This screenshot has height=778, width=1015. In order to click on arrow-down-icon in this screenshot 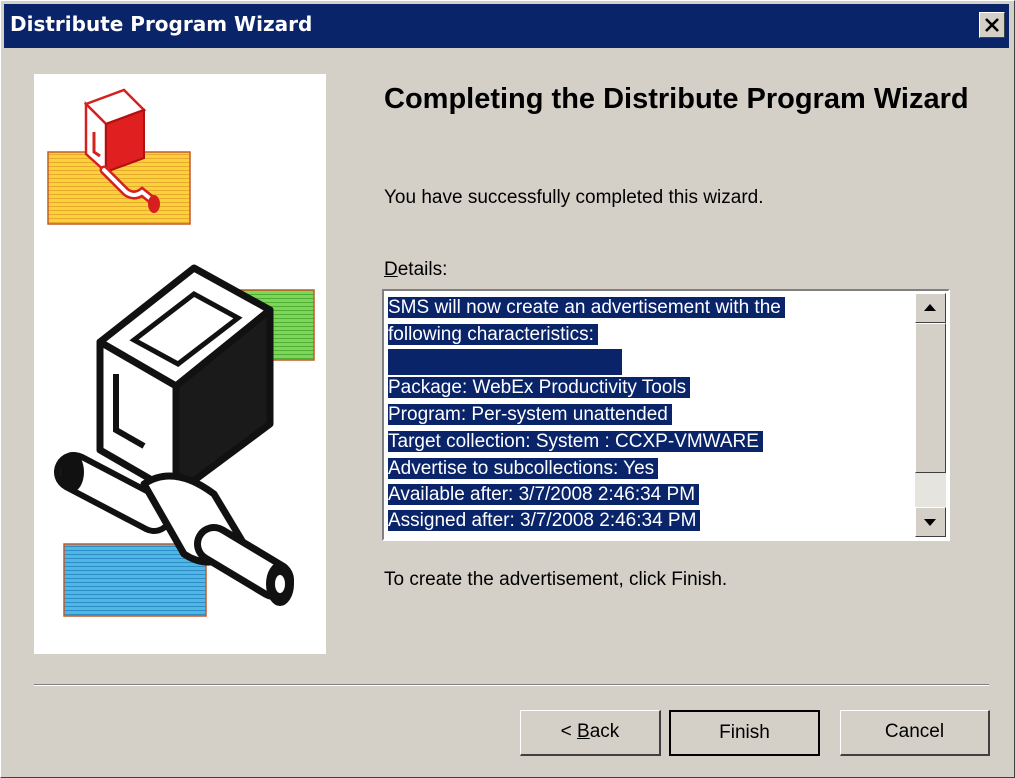, I will do `click(930, 522)`.